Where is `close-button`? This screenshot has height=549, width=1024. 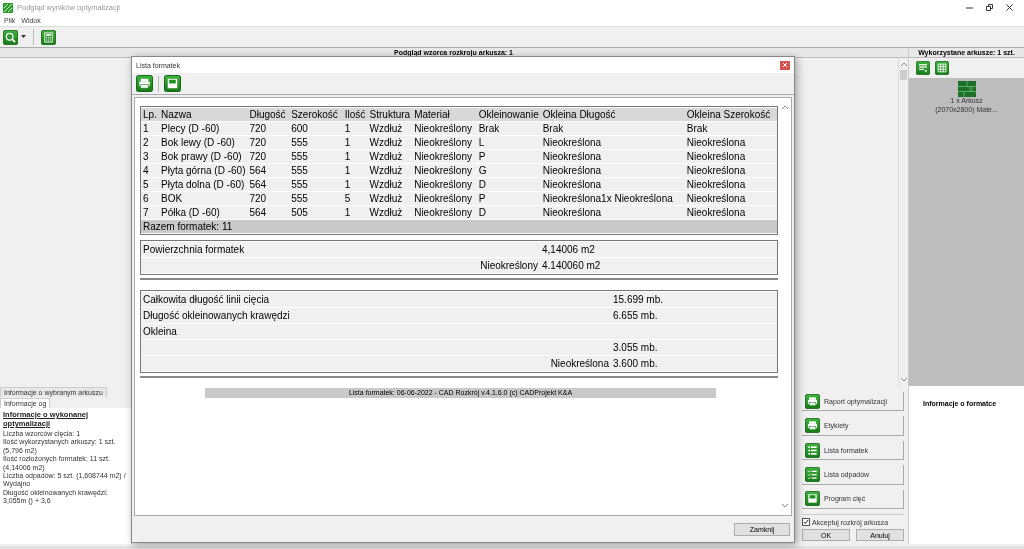
close-button is located at coordinates (785, 65).